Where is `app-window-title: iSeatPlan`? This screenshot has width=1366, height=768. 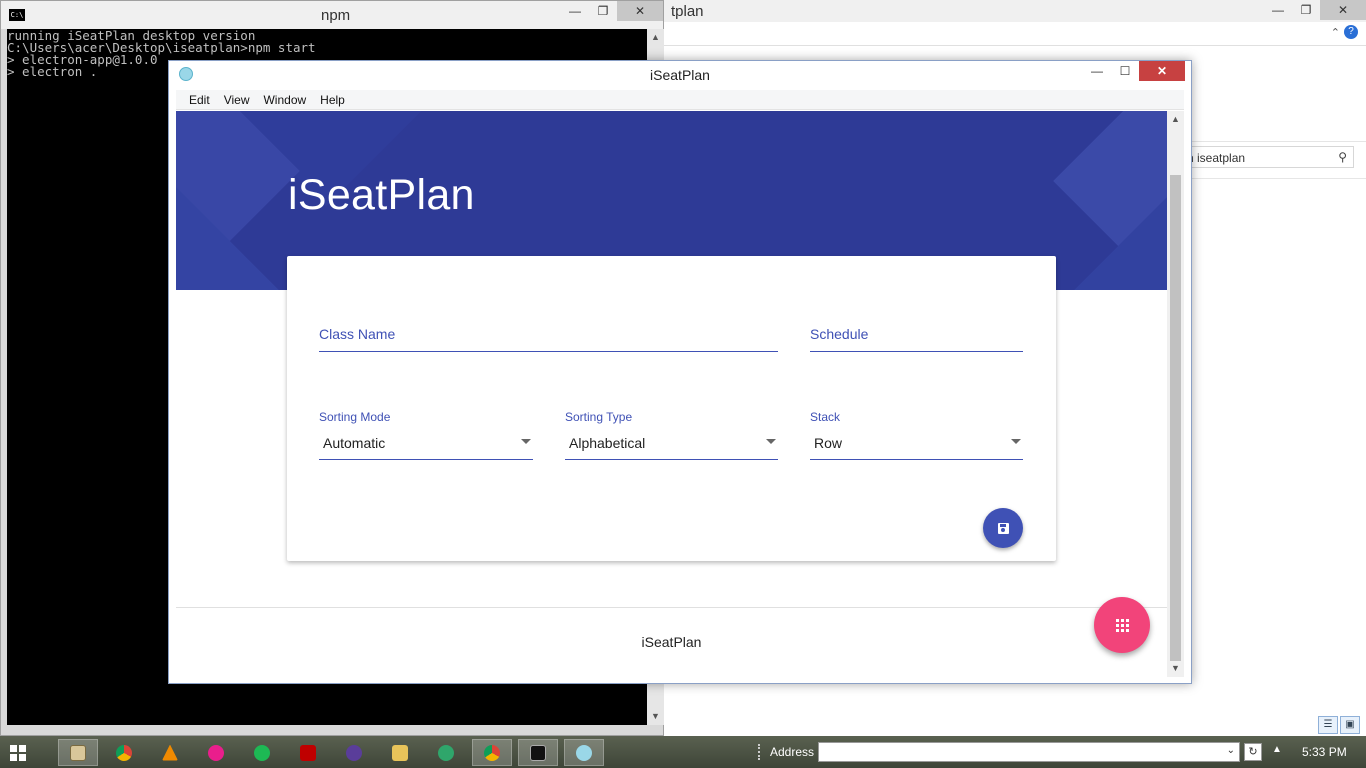 app-window-title: iSeatPlan is located at coordinates (680, 75).